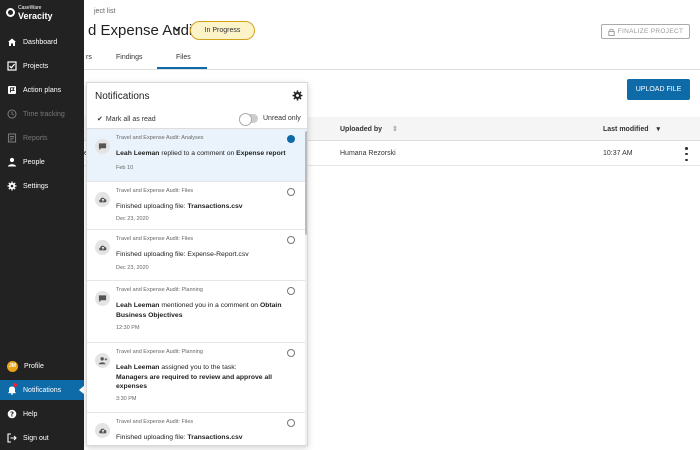 This screenshot has width=700, height=450. I want to click on sidebar-item-reports: Reports, so click(42, 138).